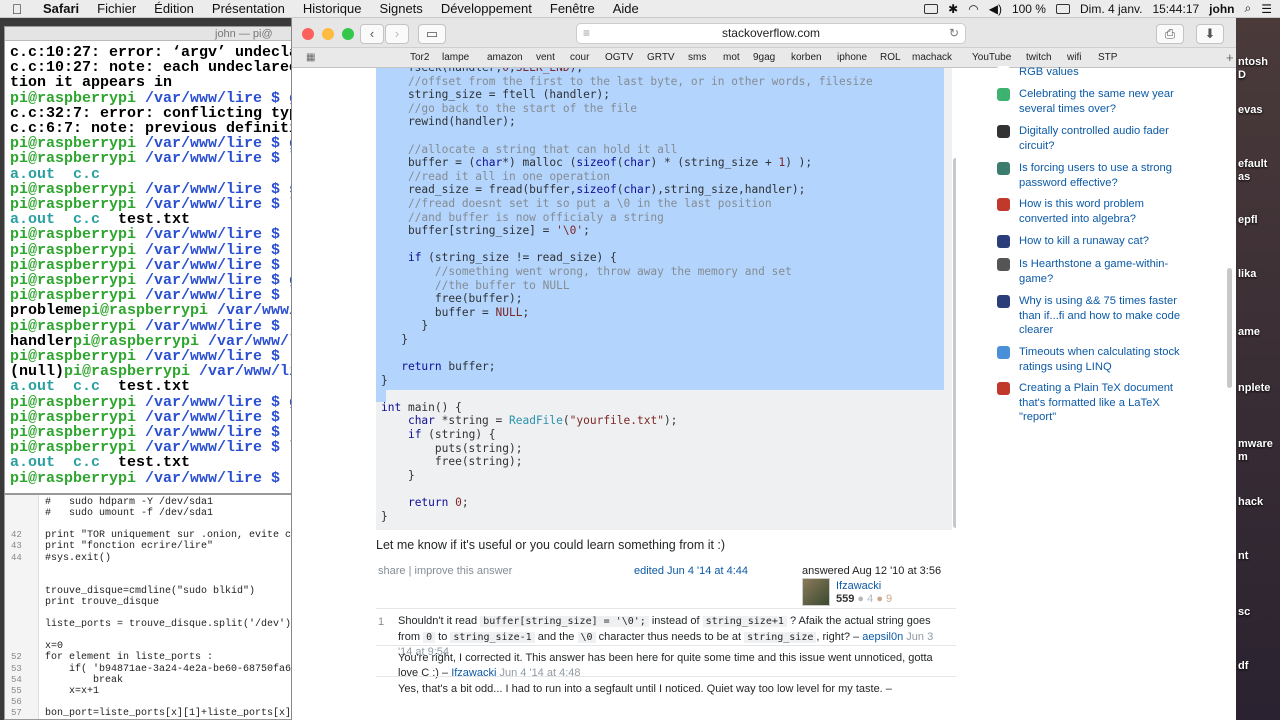  What do you see at coordinates (1248, 8) in the screenshot?
I see `spotlight-icon: ⌕` at bounding box center [1248, 8].